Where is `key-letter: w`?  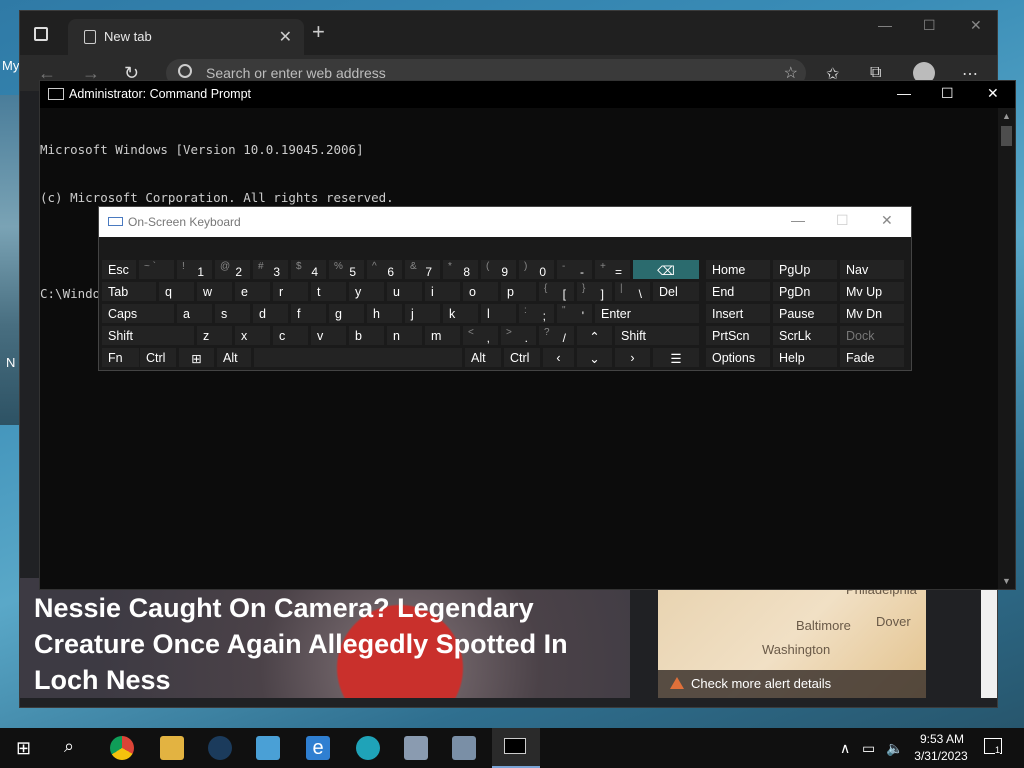 key-letter: w is located at coordinates (214, 291).